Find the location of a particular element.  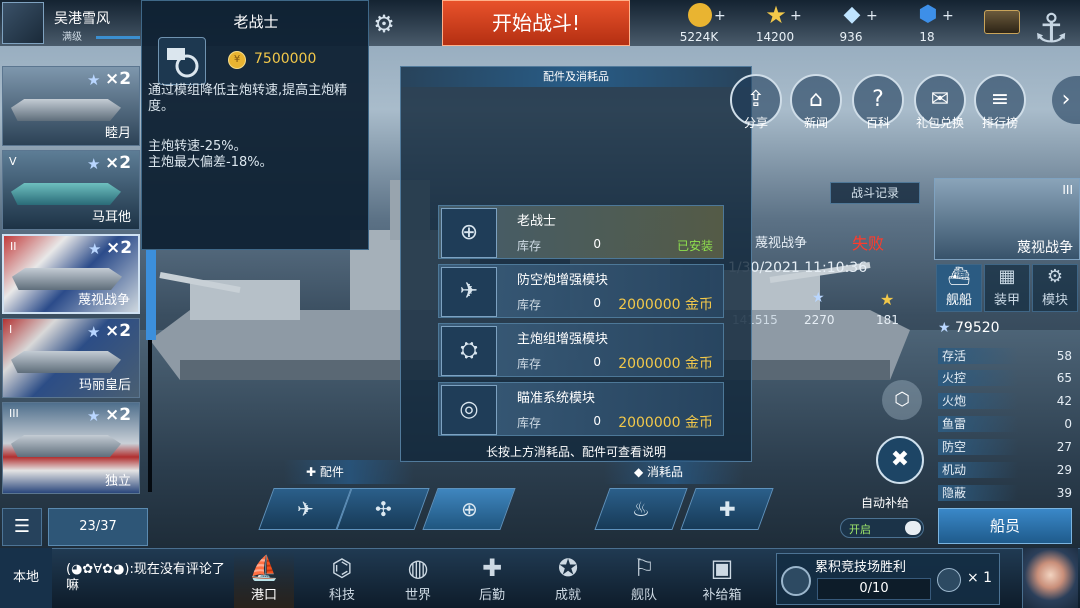

nav-supply-box: ▣ 补给箱 is located at coordinates (722, 580).